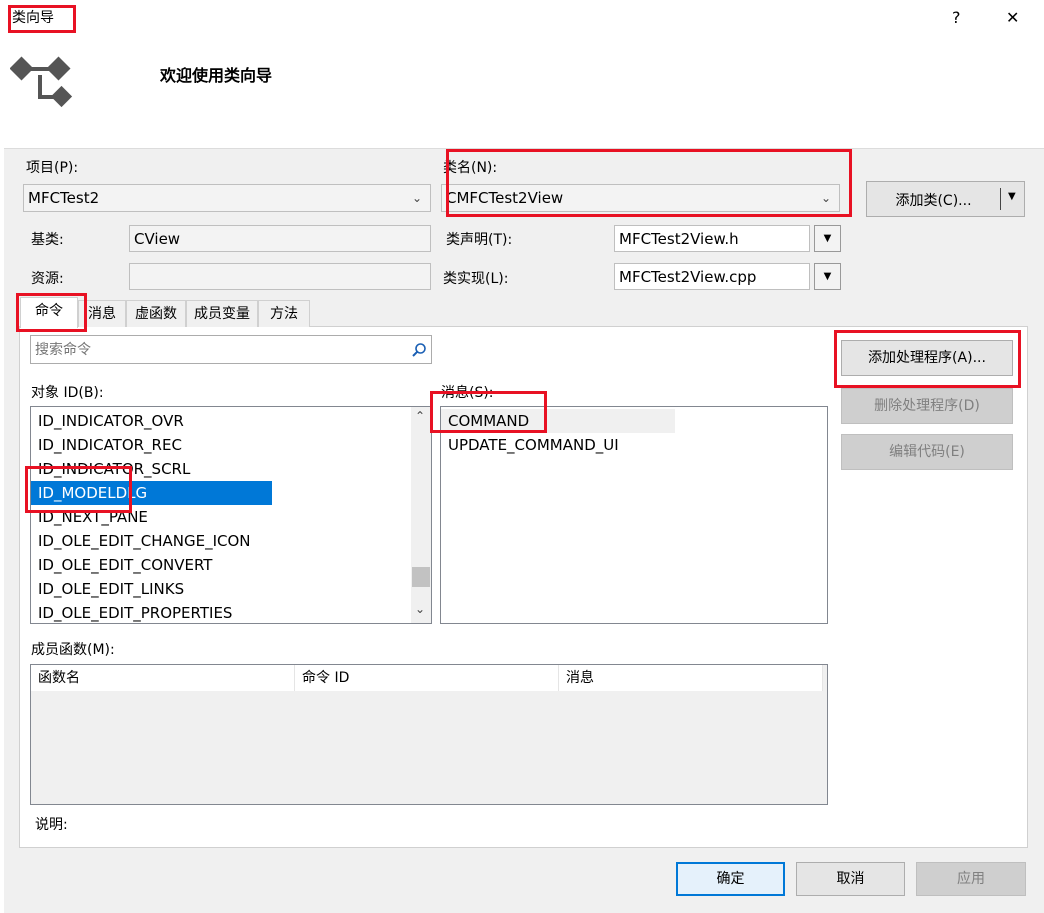  What do you see at coordinates (220, 612) in the screenshot?
I see `list-item: ID_OLE_EDIT_PROPERTIES` at bounding box center [220, 612].